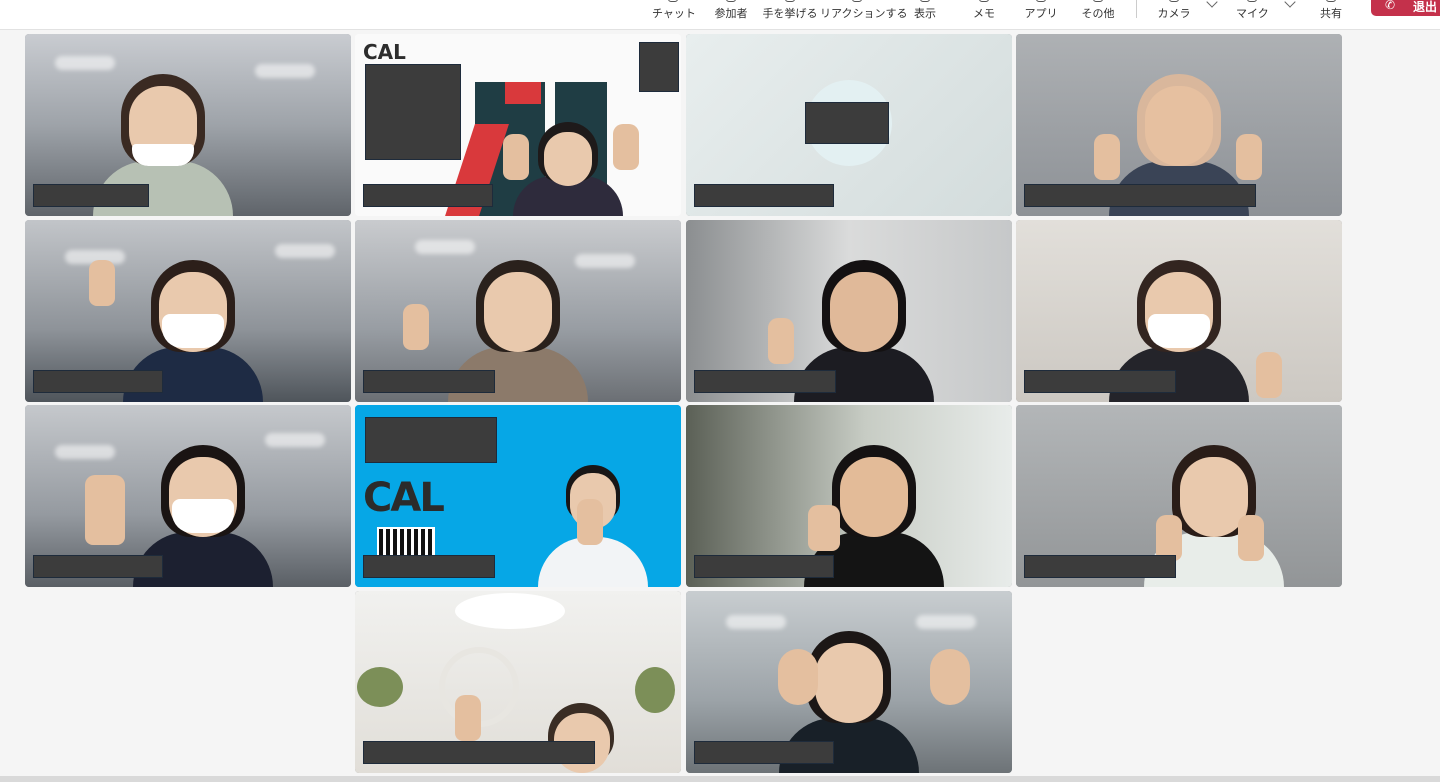 The image size is (1440, 782). I want to click on apps-icon, so click(1041, 1).